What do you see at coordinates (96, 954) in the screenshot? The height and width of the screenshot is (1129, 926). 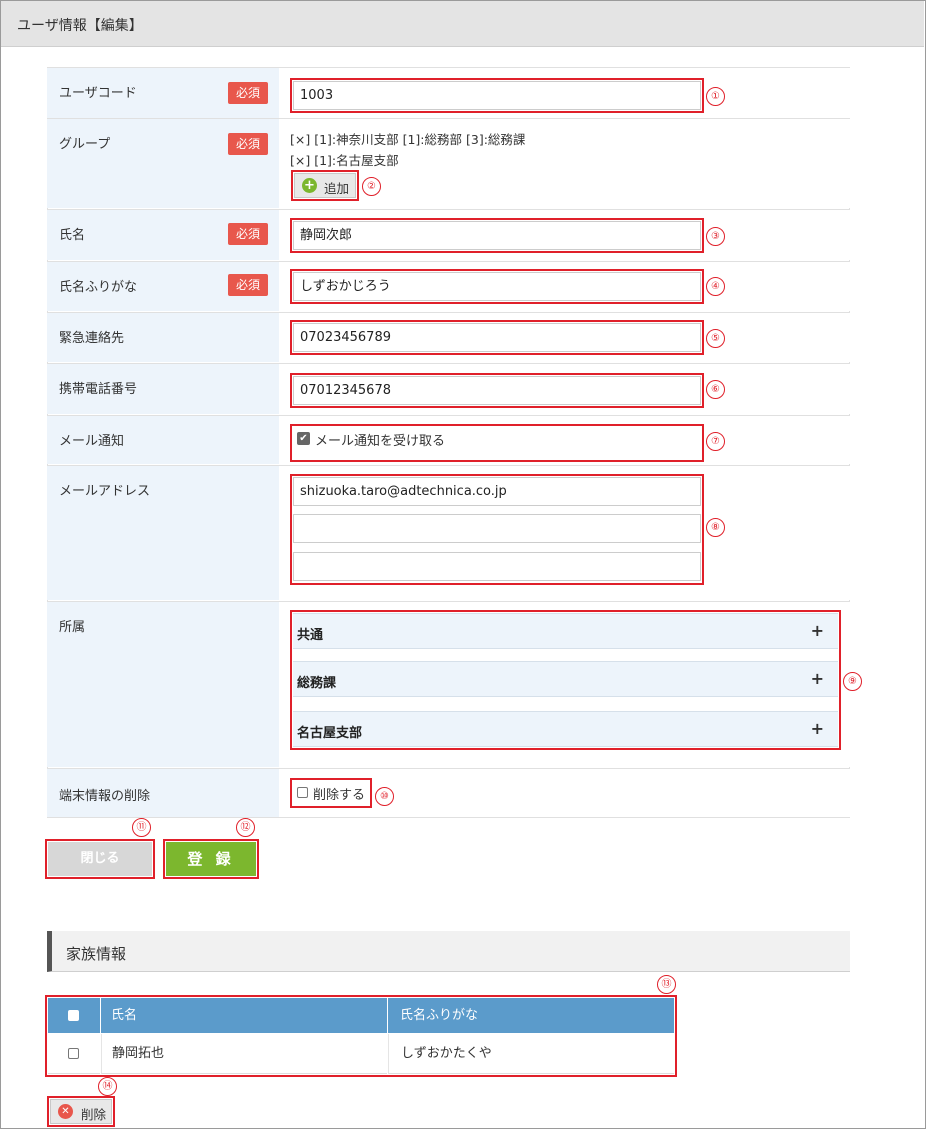 I see `family-section-title: 家族情報` at bounding box center [96, 954].